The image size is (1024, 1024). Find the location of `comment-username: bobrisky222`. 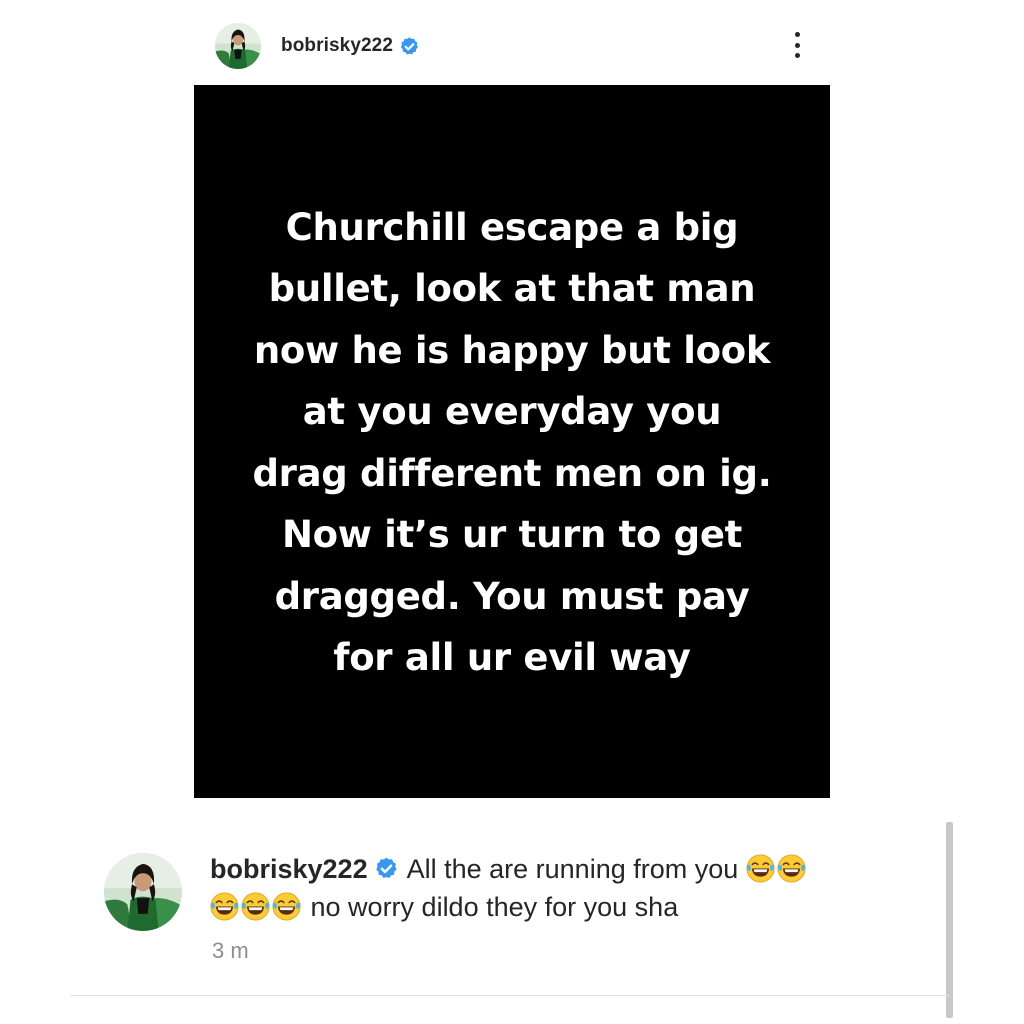

comment-username: bobrisky222 is located at coordinates (289, 869).